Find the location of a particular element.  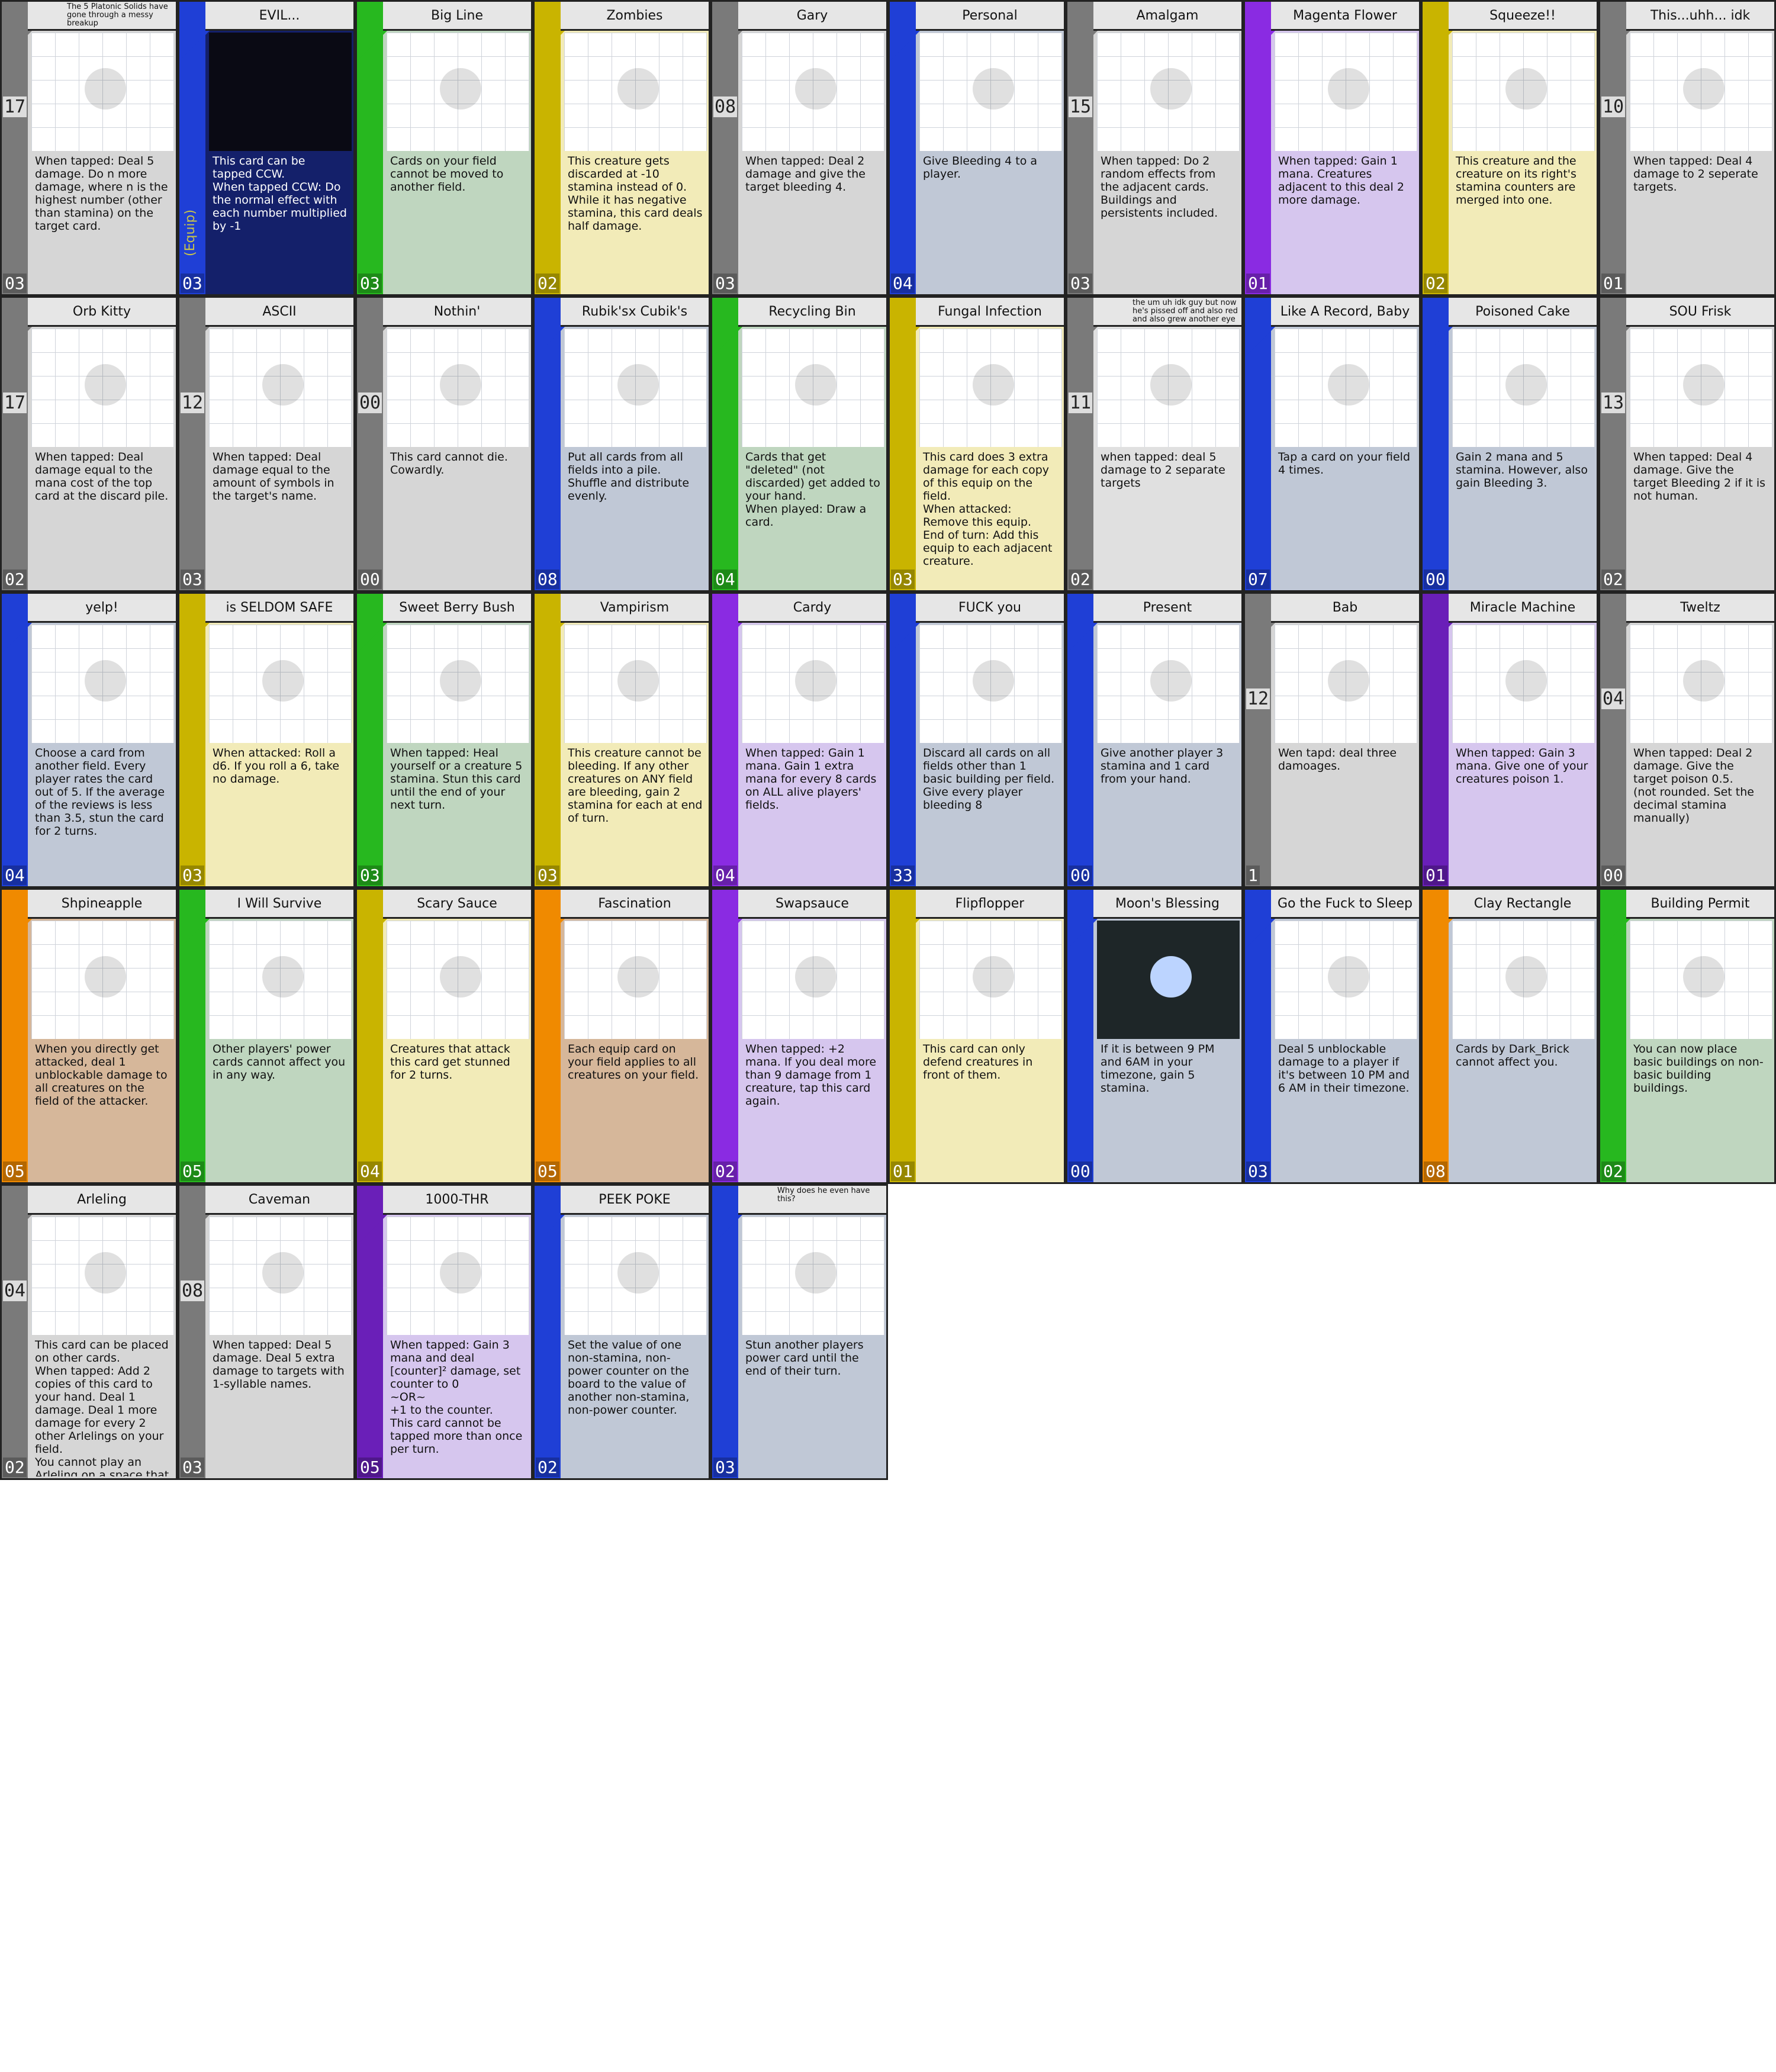

card-title-bar: Personal is located at coordinates (990, 16).